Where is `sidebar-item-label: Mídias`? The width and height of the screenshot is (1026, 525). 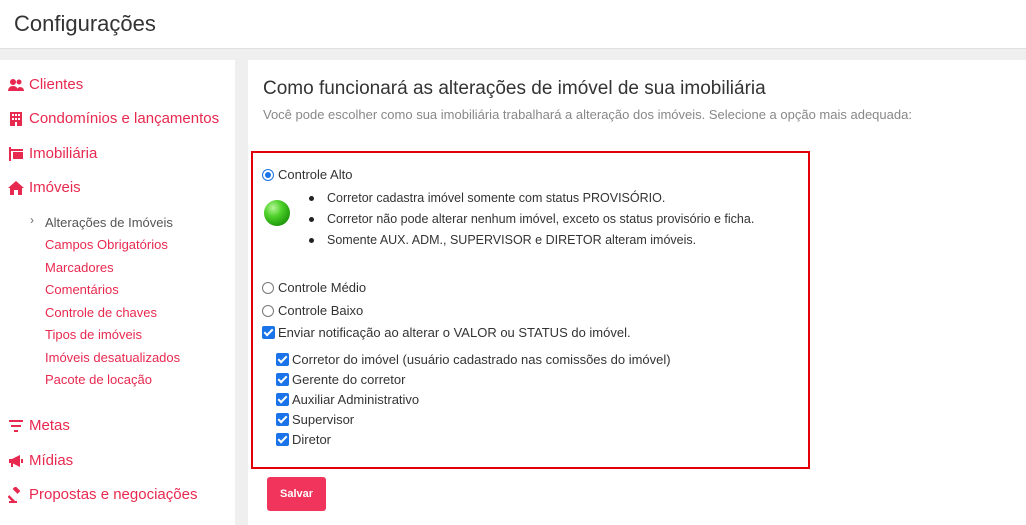 sidebar-item-label: Mídias is located at coordinates (51, 460).